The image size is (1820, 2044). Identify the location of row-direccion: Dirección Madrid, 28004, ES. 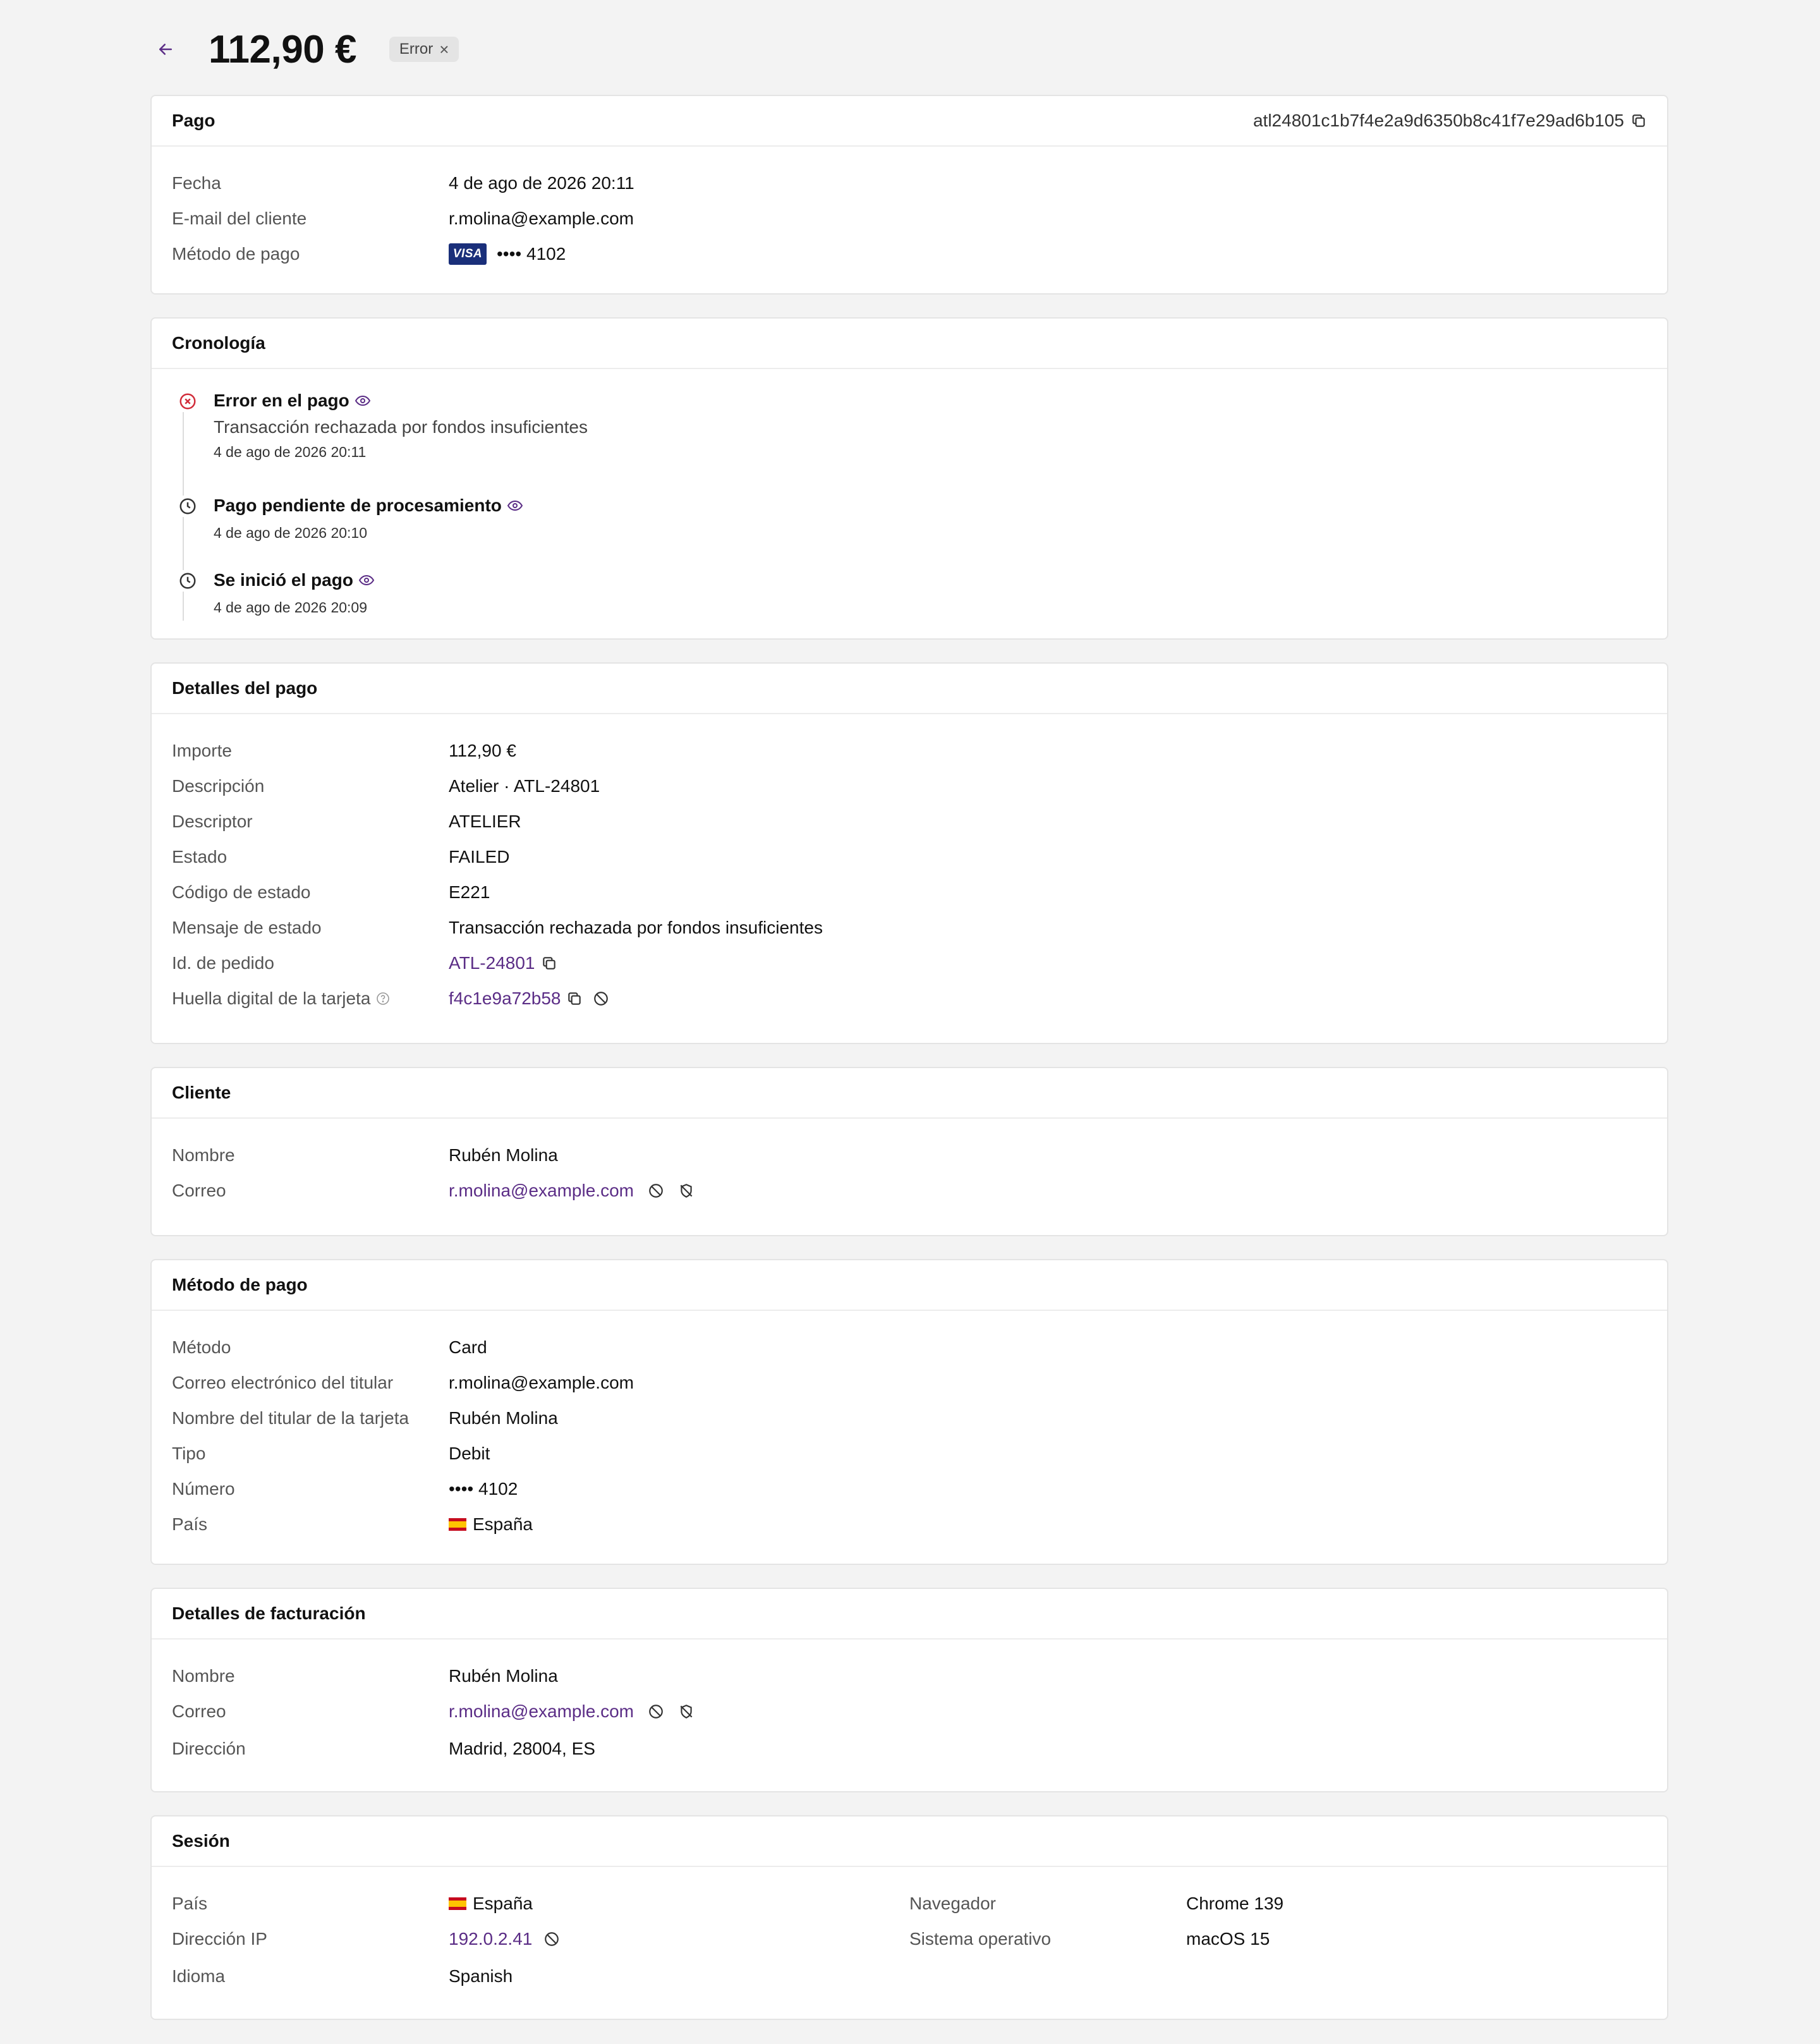
(909, 1749).